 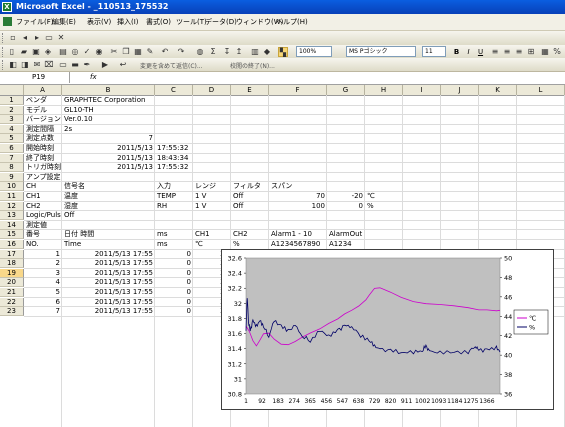 I want to click on cell-a9: アンプ設定, so click(x=43, y=177).